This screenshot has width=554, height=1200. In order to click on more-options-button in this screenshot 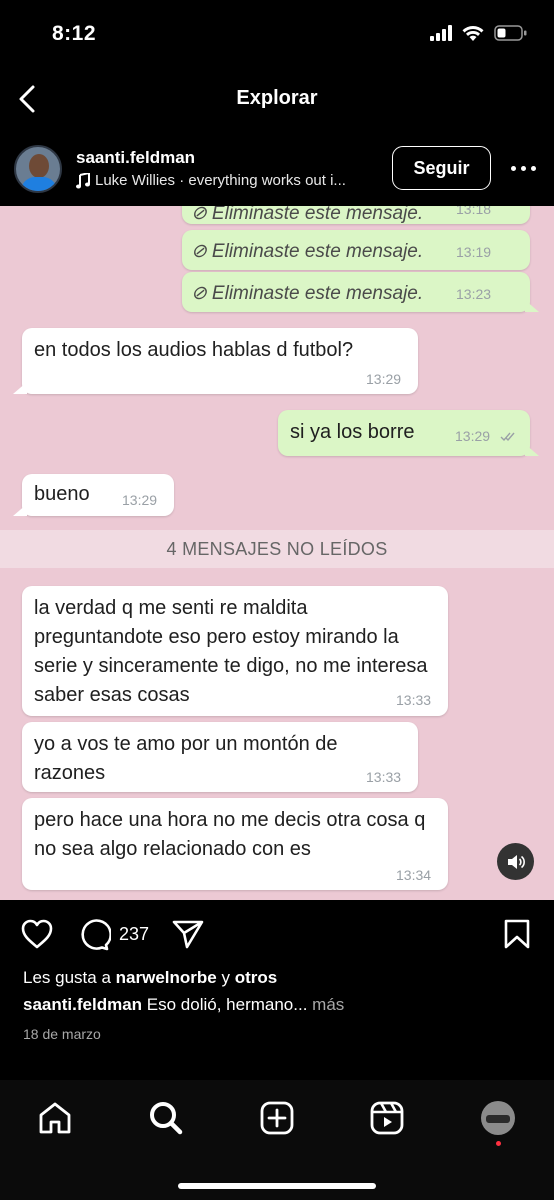, I will do `click(523, 168)`.